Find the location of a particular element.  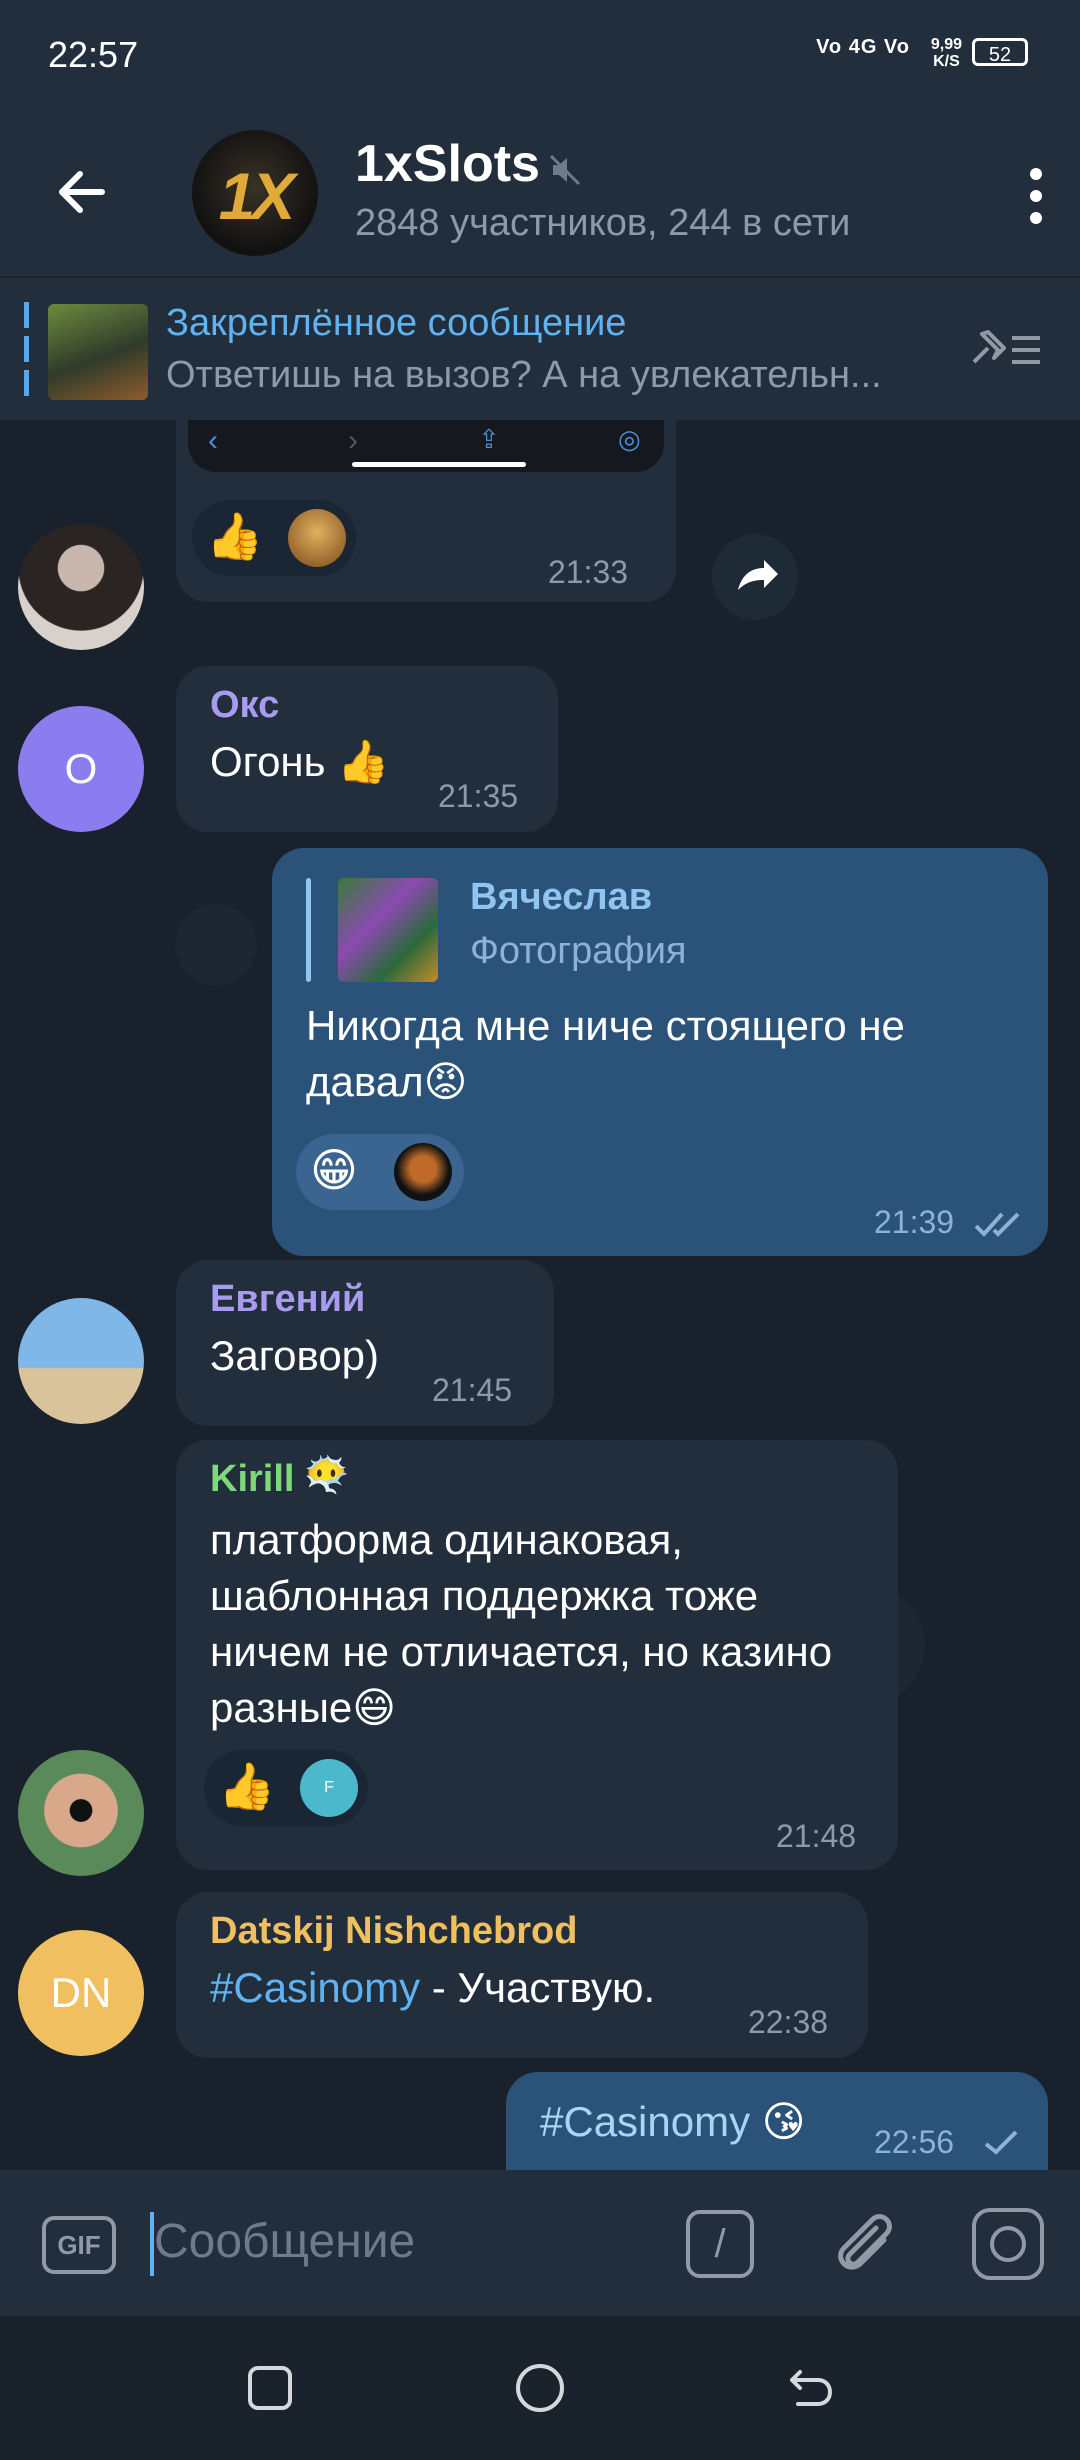

message-text: #Casinomy - Участвую. is located at coordinates (432, 1988).